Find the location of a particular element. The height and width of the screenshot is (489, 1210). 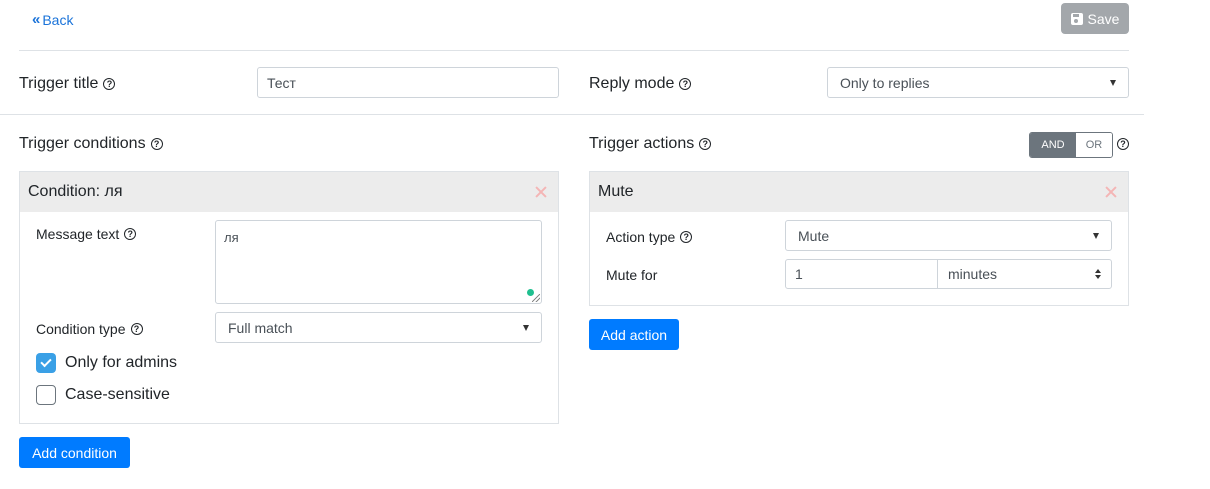

section-divider is located at coordinates (572, 114).